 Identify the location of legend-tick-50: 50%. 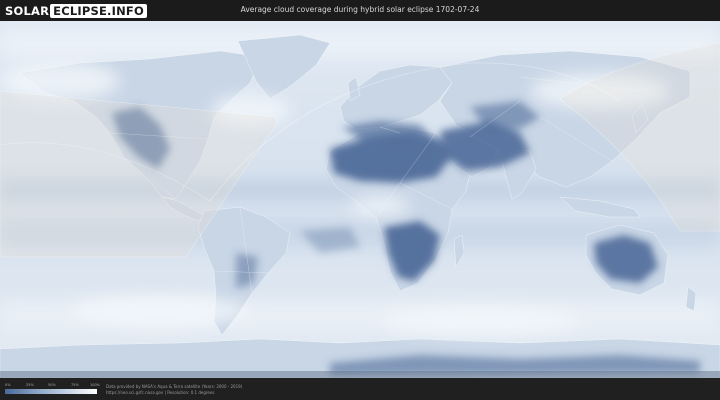
(52, 385).